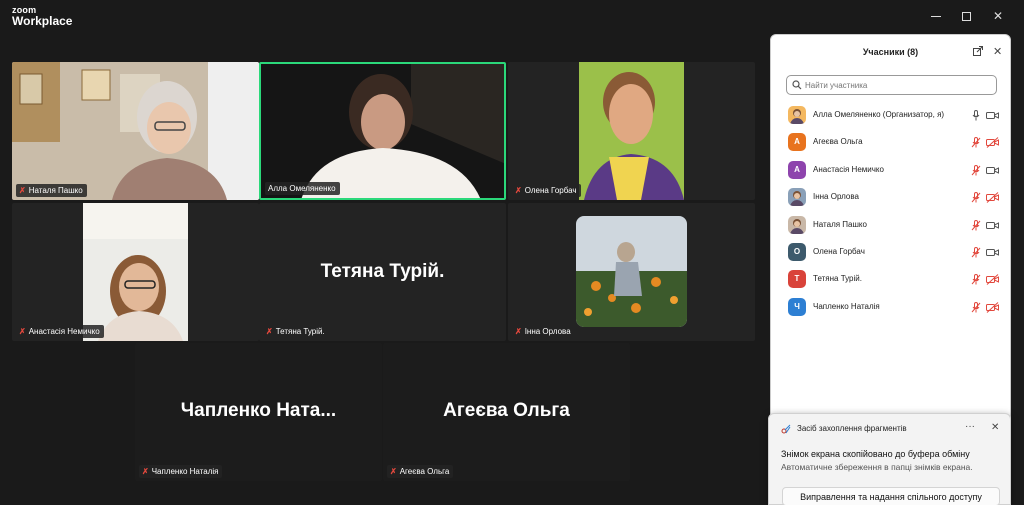 This screenshot has width=1024, height=505. I want to click on name-tag-label: Наталя Пашко, so click(55, 190).